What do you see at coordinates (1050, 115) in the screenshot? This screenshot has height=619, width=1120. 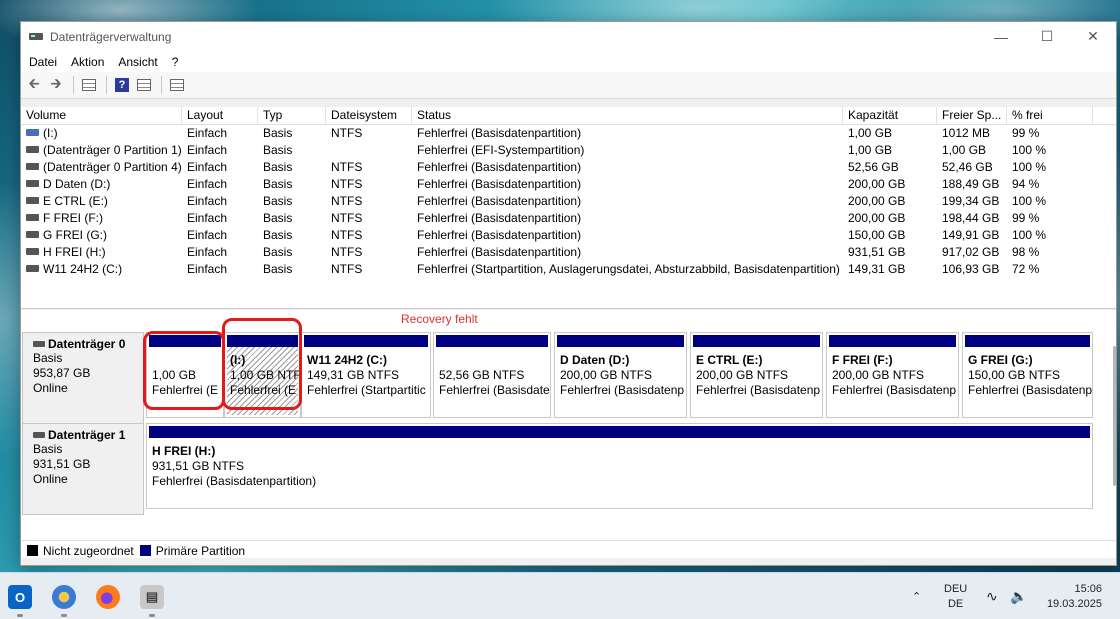 I see `column-header-percent-free: % frei` at bounding box center [1050, 115].